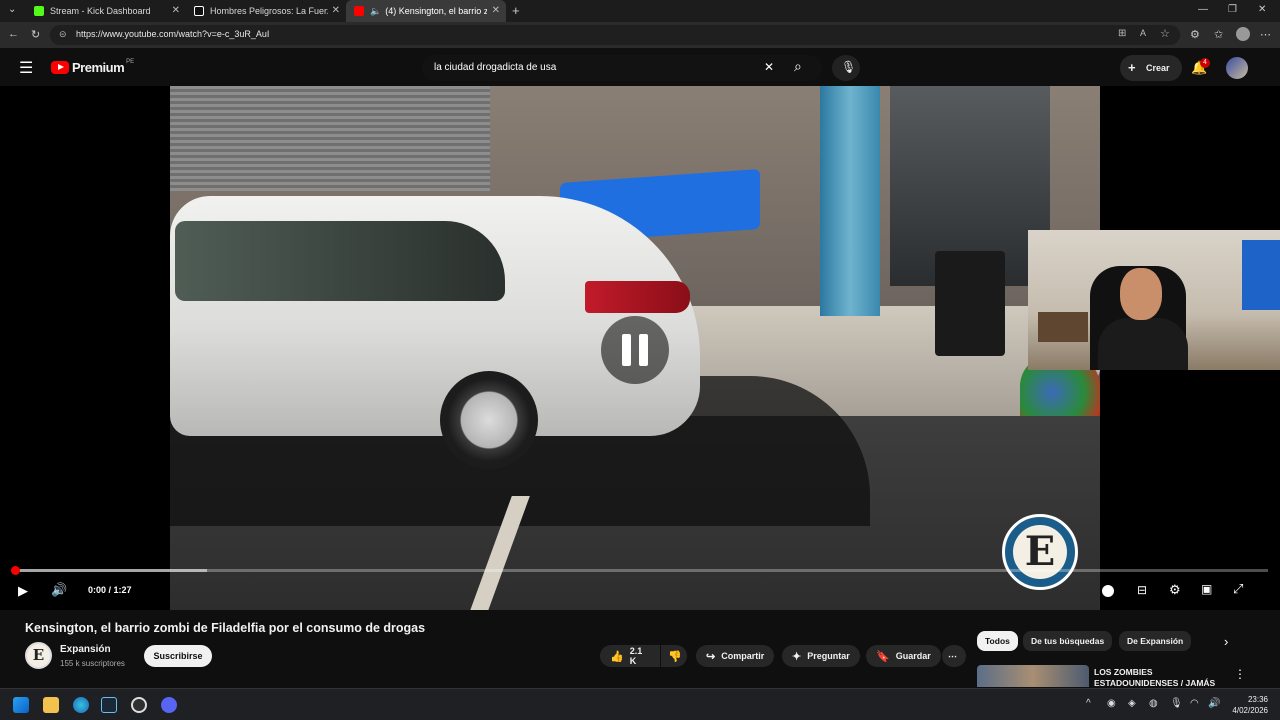  What do you see at coordinates (169, 705) in the screenshot?
I see `discord-icon` at bounding box center [169, 705].